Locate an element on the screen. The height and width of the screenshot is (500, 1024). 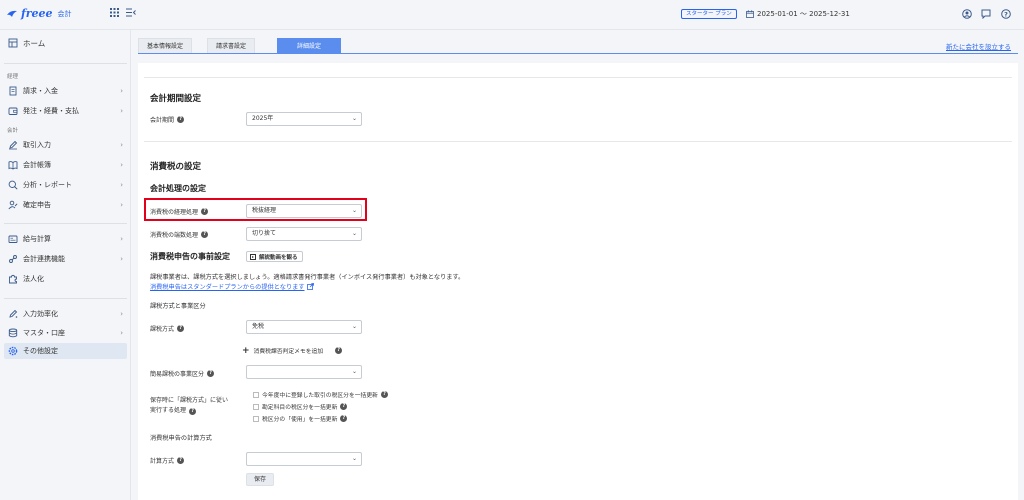
checkbox-label: 今年度中に登録した取引の税区分を一括更新 is located at coordinates (320, 396).